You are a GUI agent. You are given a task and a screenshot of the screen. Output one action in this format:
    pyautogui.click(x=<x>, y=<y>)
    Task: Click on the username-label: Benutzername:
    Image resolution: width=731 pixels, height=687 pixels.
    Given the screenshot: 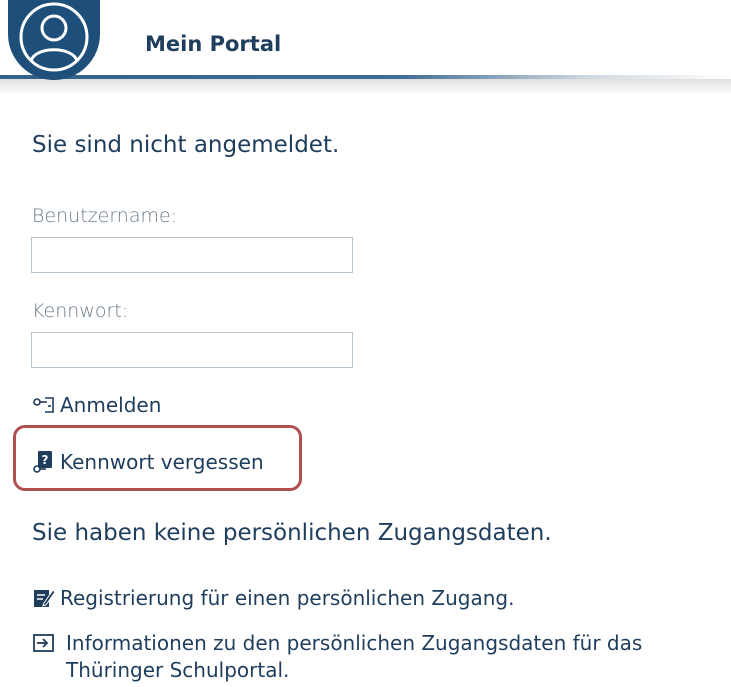 What is the action you would take?
    pyautogui.click(x=105, y=216)
    